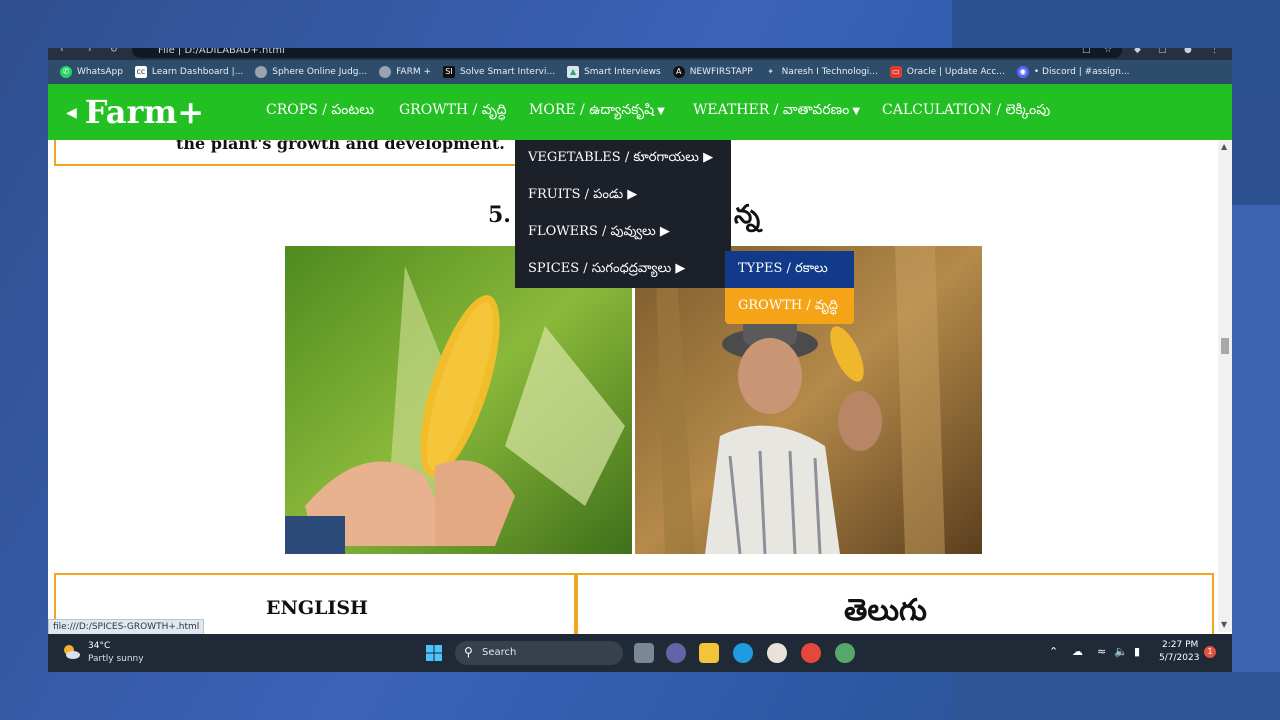 The image size is (1280, 720). Describe the element at coordinates (1053, 651) in the screenshot. I see `tray-chevron-icon: ⌃` at that location.